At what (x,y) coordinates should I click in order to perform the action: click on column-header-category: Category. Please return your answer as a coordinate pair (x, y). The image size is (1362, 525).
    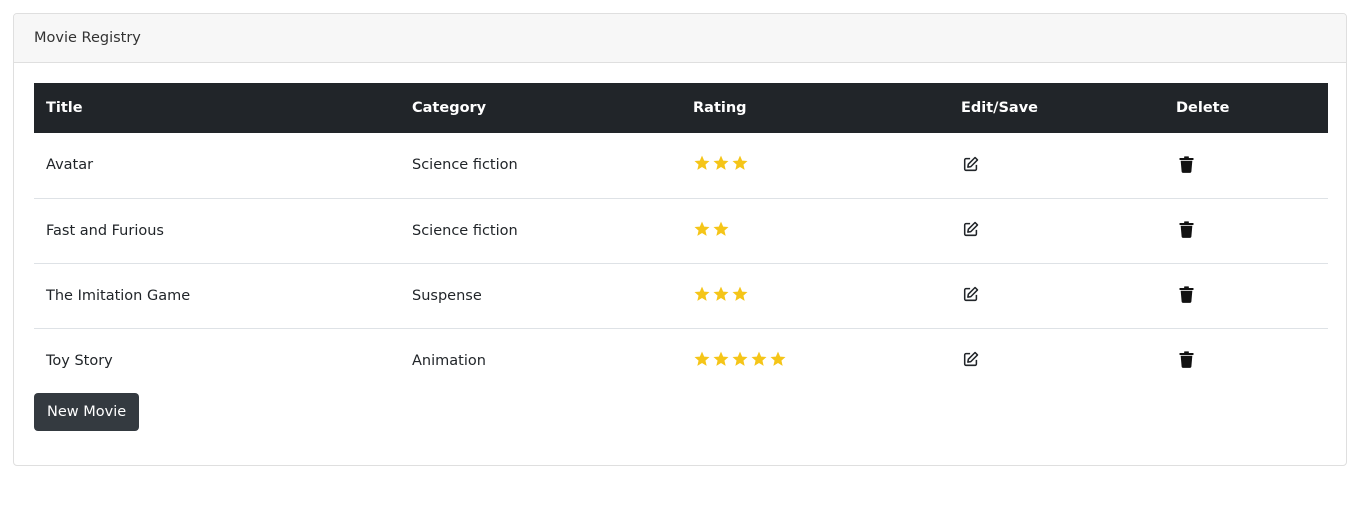
    Looking at the image, I should click on (449, 108).